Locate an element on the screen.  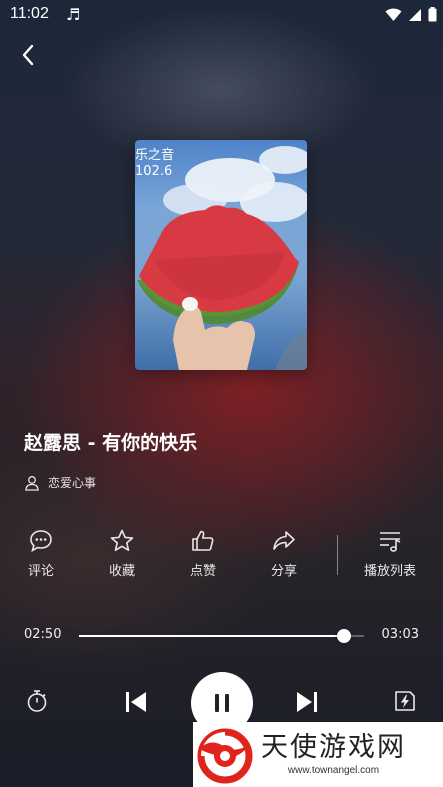
watermark-url: www.townangel.com is located at coordinates (333, 770).